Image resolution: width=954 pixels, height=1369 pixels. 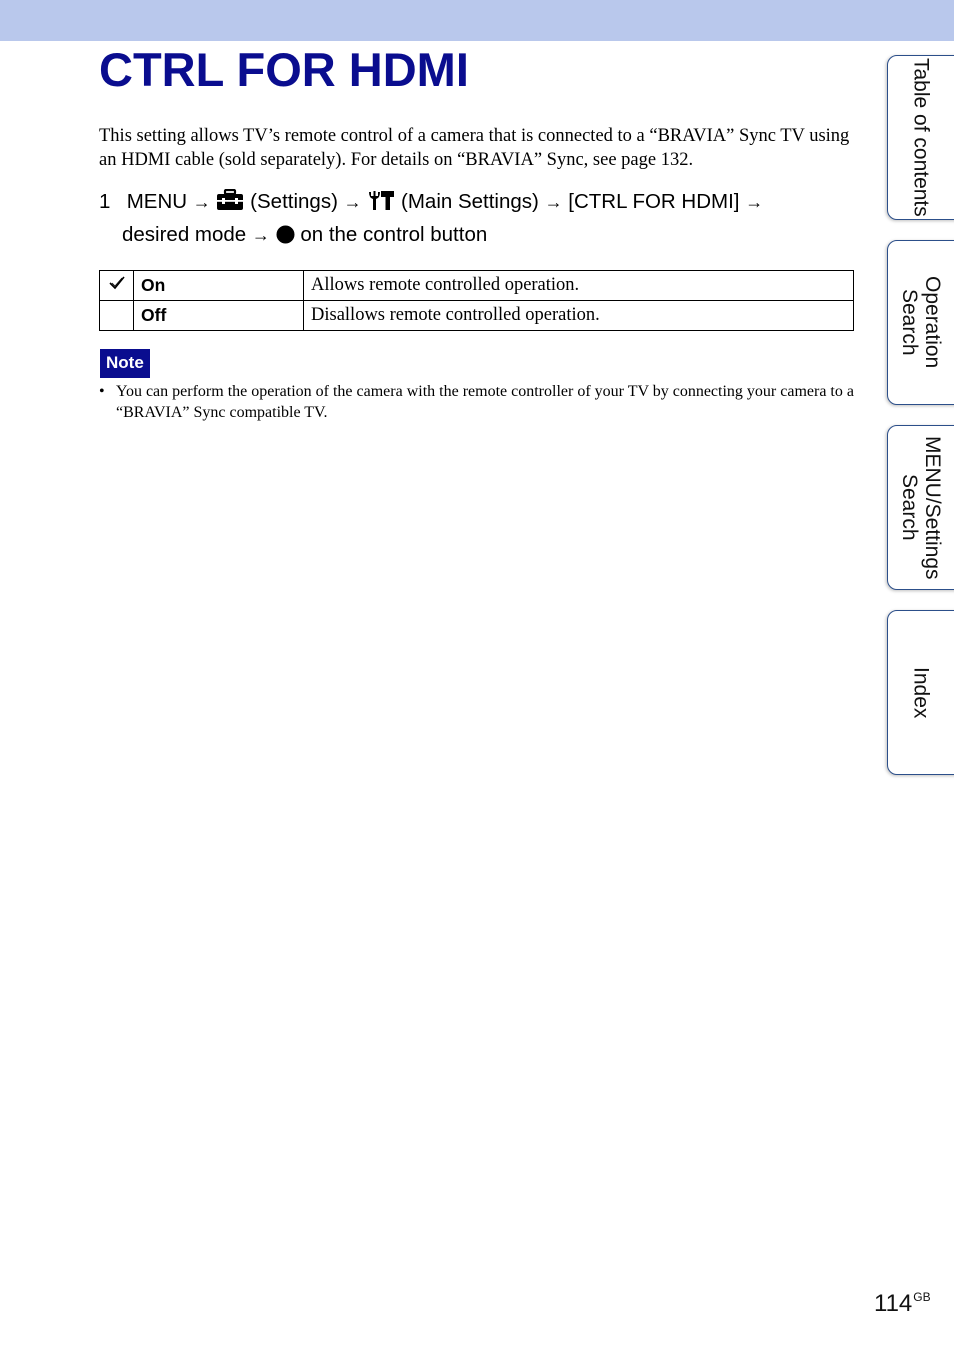 What do you see at coordinates (285, 238) in the screenshot?
I see `filled-circle-icon` at bounding box center [285, 238].